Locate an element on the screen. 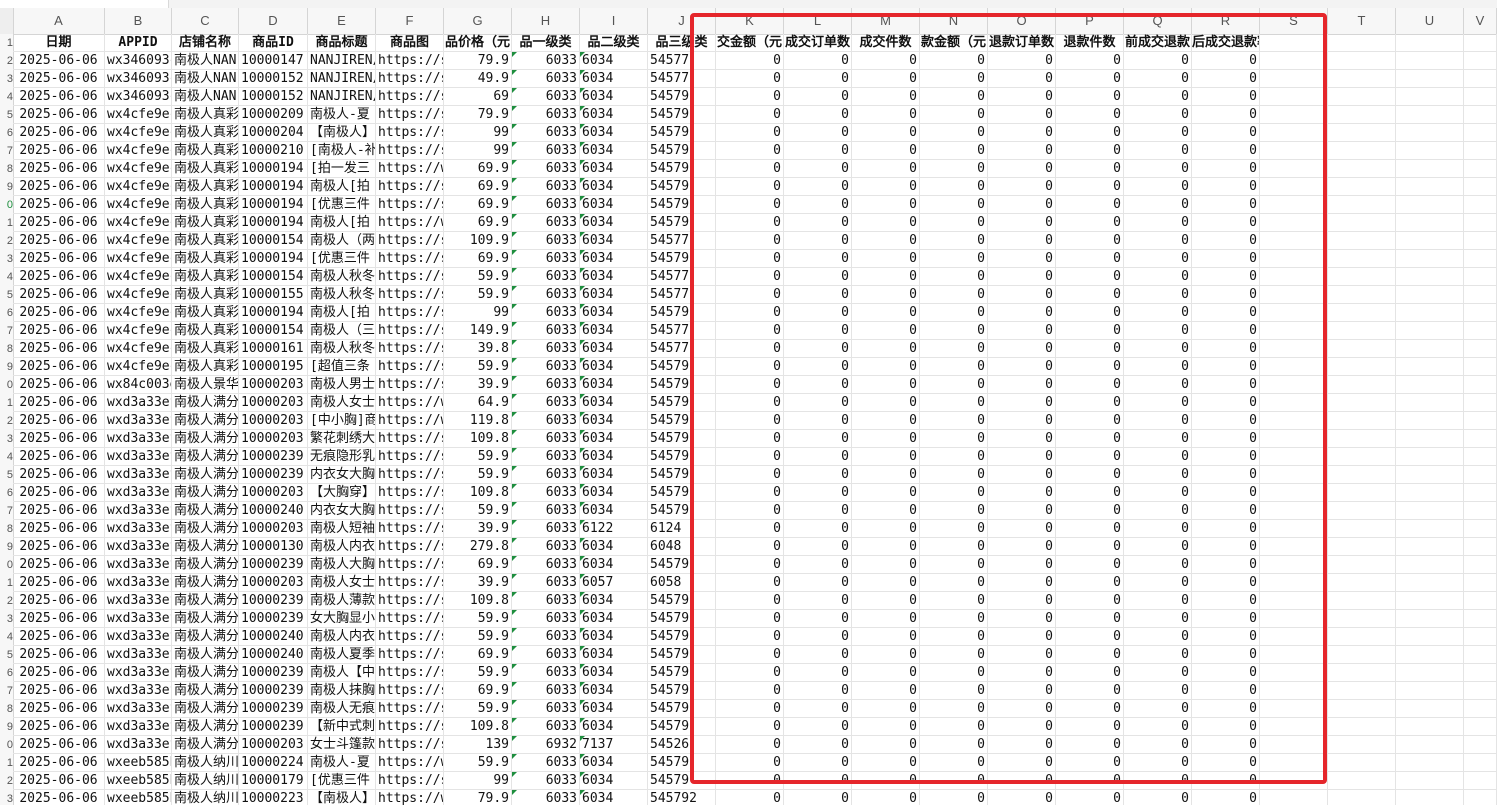  table-cell: 南极人NAN is located at coordinates (205, 79).